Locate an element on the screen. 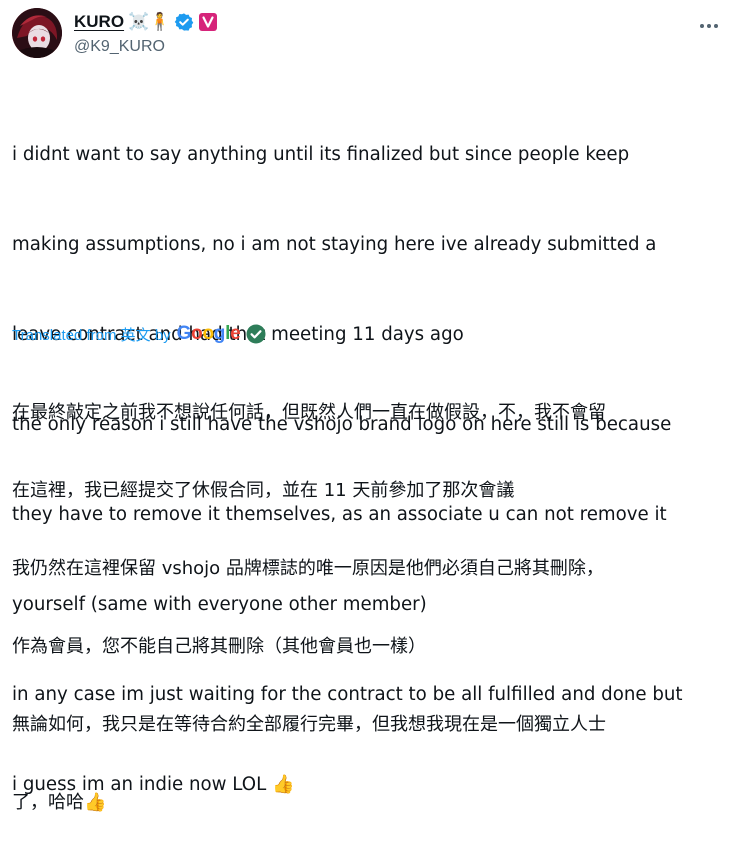 The height and width of the screenshot is (842, 736). translated-line: 作為會員，您不能自己將其刪除（其他會員也一樣） is located at coordinates (219, 646).